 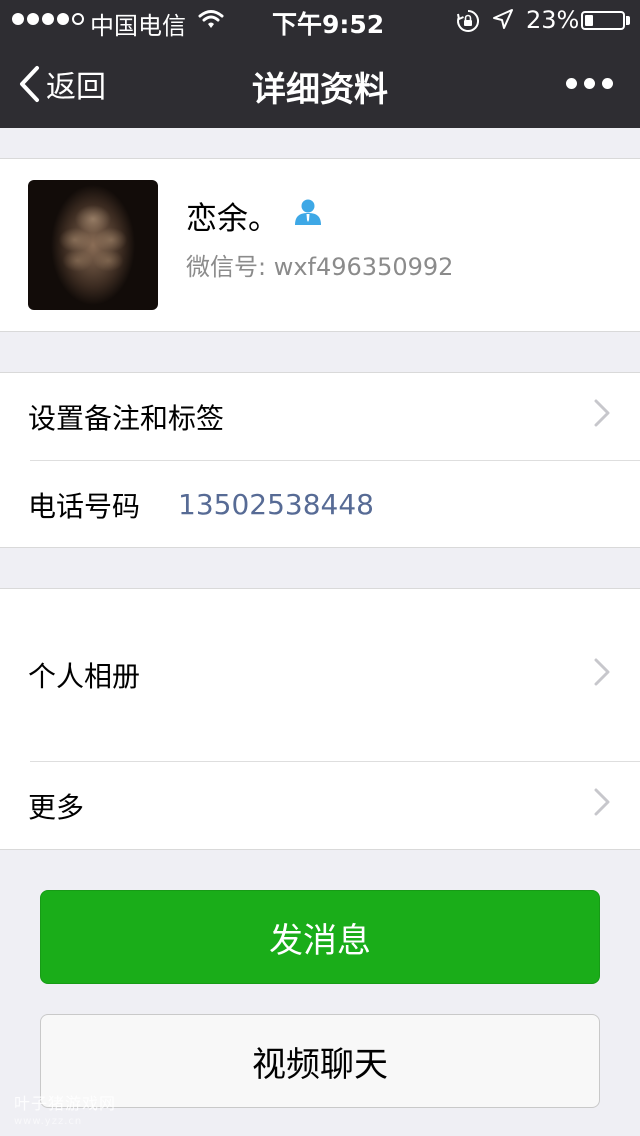 I want to click on phone-label: 电话号码, so click(x=84, y=506).